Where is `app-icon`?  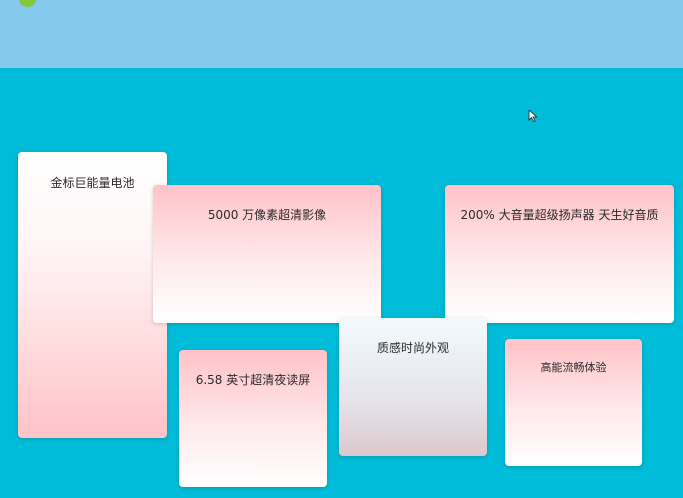 app-icon is located at coordinates (27, 3).